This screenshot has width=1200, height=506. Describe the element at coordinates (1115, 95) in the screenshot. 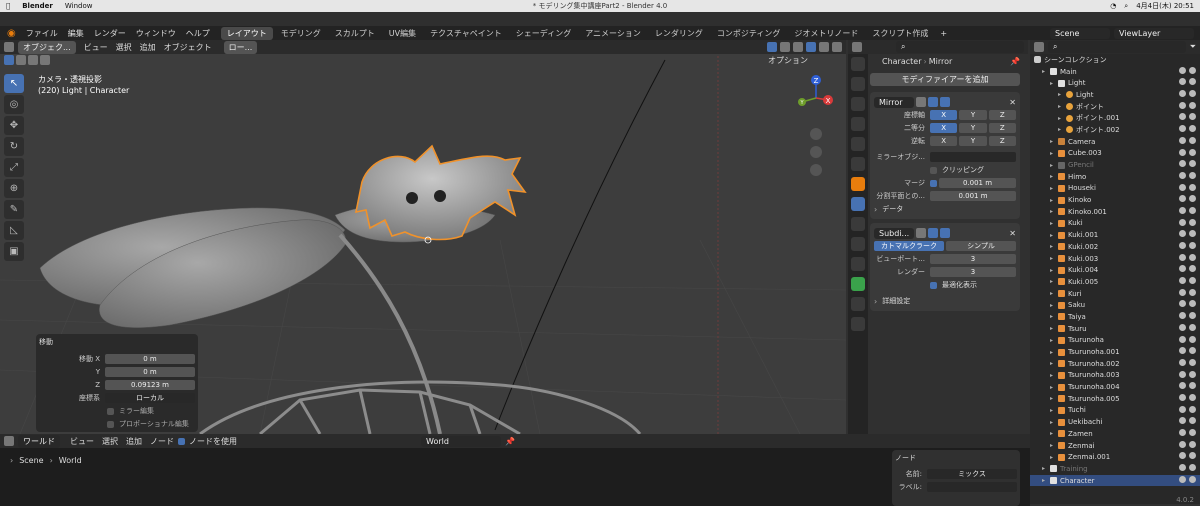

I see `outliner-row: ▸ Light` at that location.